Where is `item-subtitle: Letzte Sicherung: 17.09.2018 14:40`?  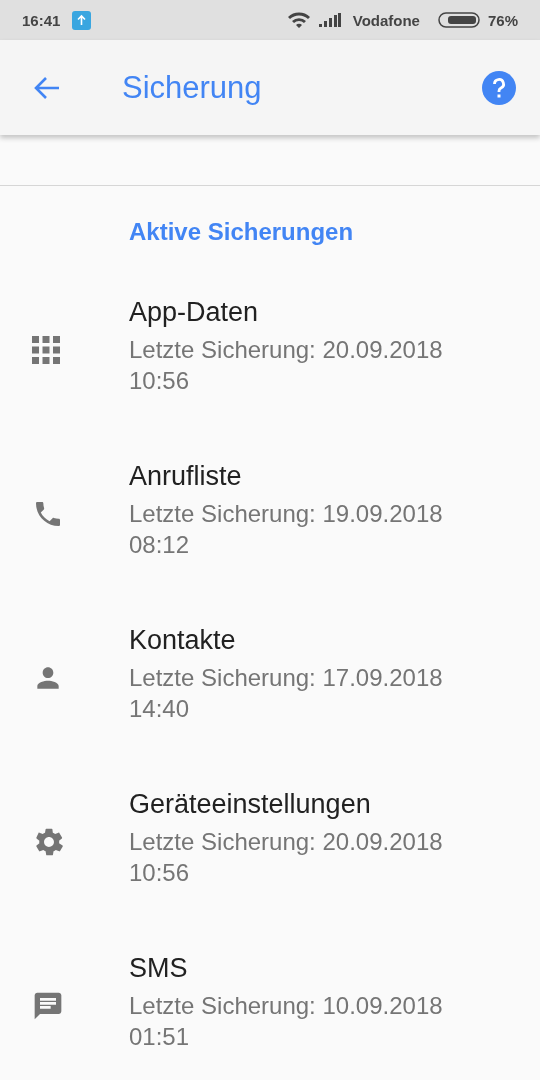
item-subtitle: Letzte Sicherung: 17.09.2018 14:40 is located at coordinates (286, 693).